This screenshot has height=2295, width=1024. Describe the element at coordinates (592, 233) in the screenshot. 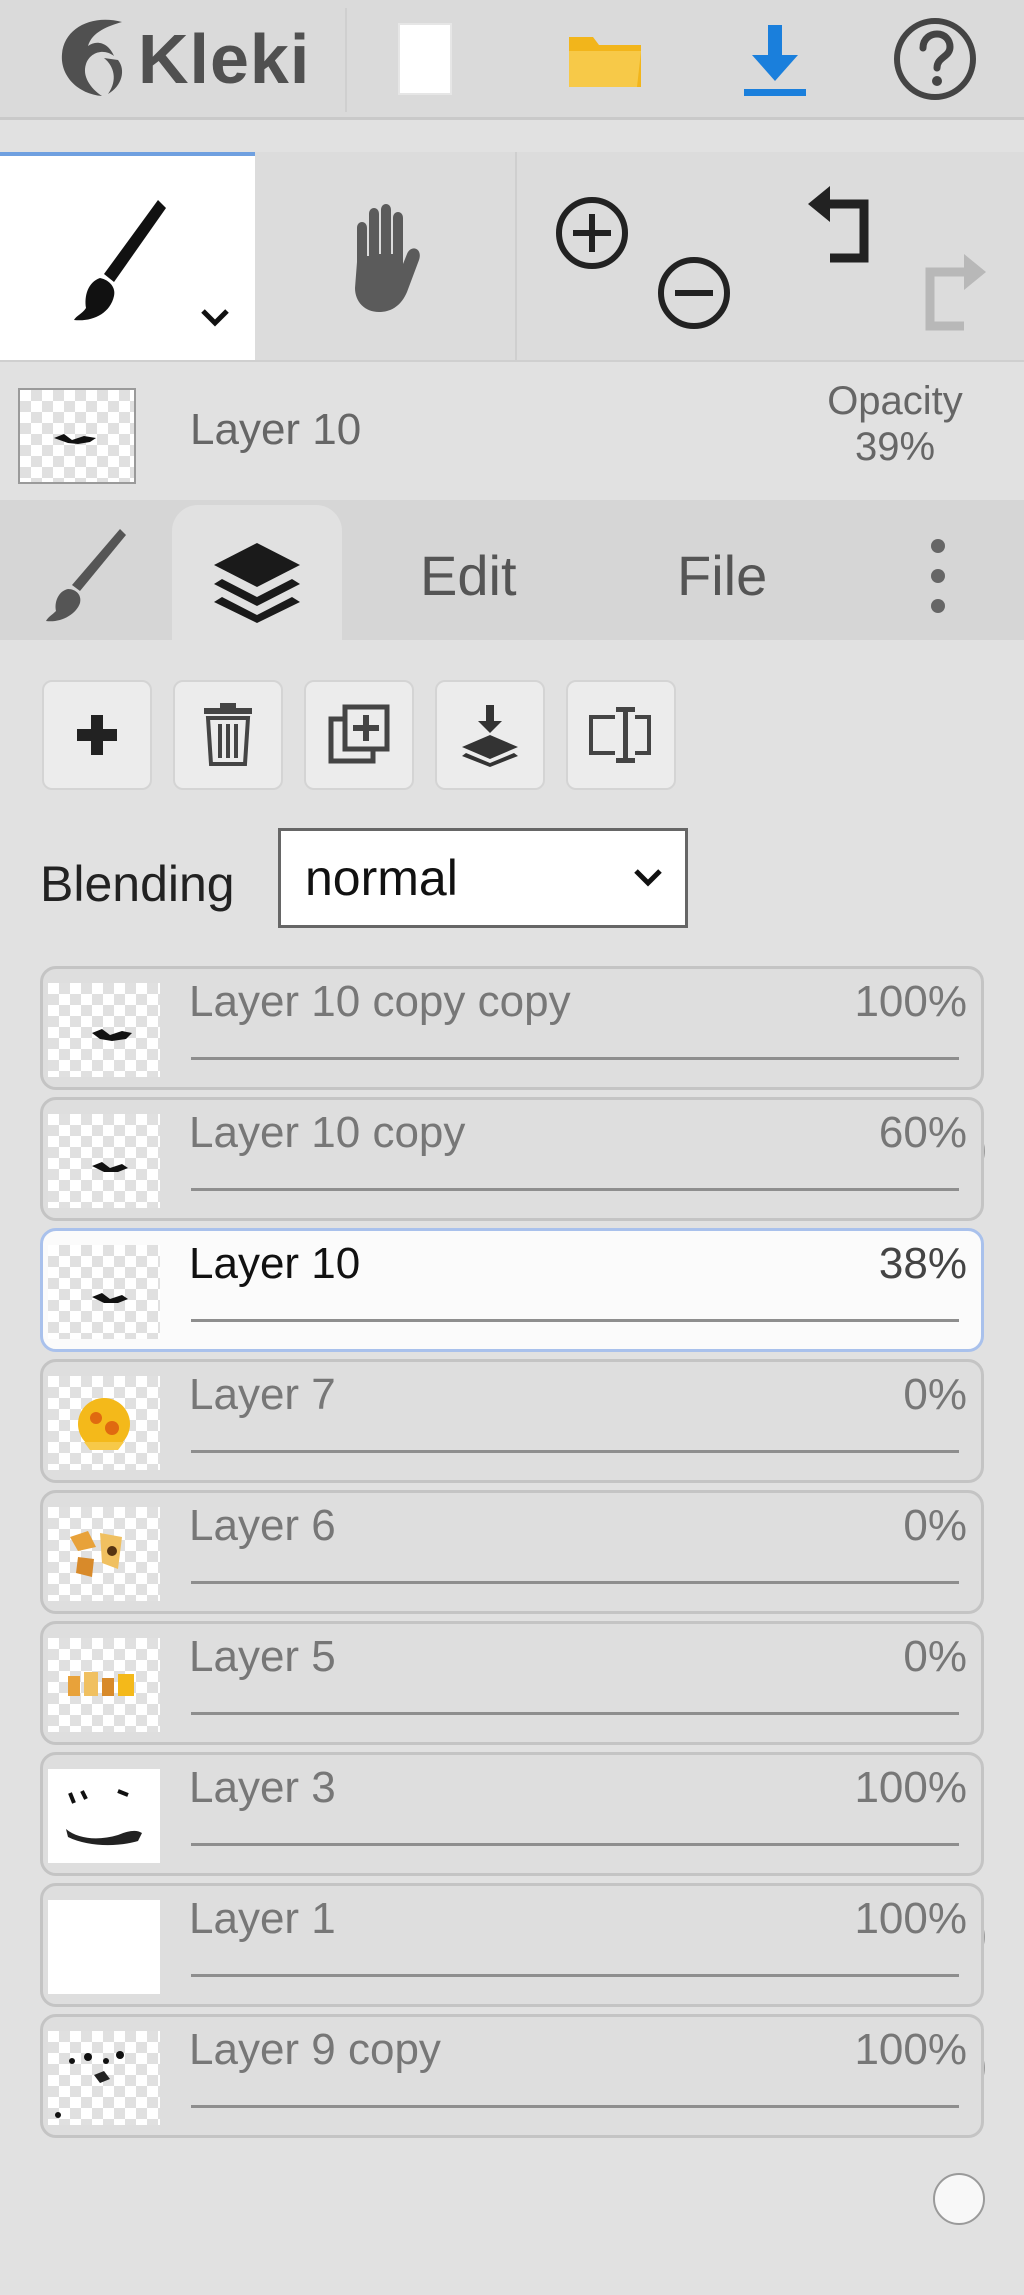

I see `zoom-in-icon` at that location.